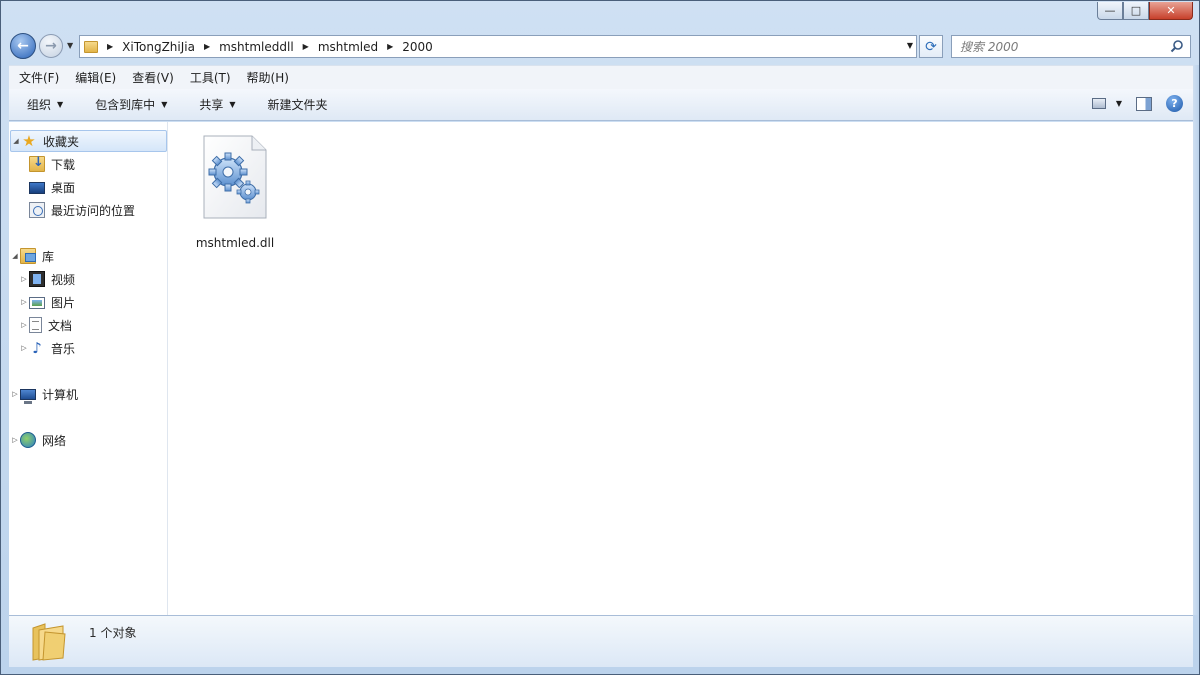  I want to click on search-input, so click(1052, 46).